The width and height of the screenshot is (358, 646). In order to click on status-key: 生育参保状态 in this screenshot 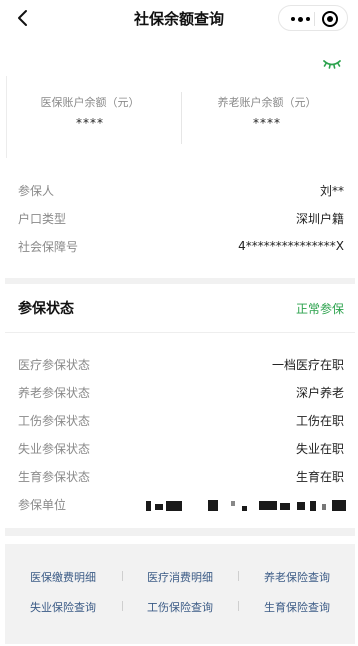, I will do `click(54, 476)`.